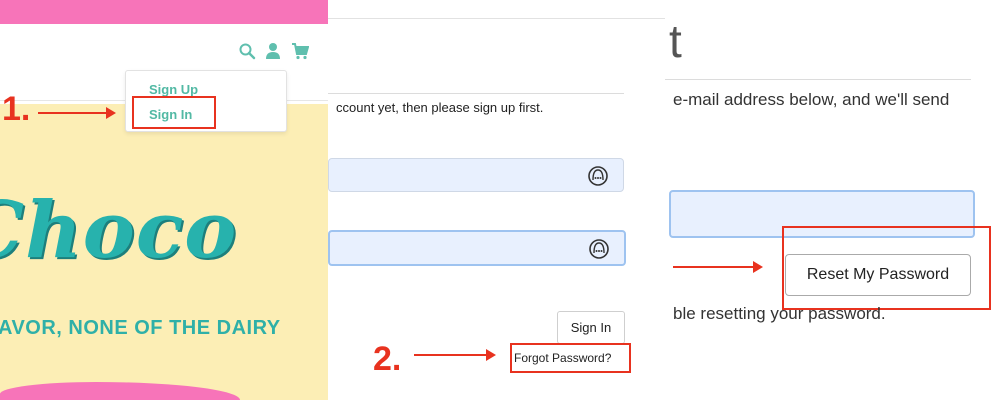 The width and height of the screenshot is (1000, 400). Describe the element at coordinates (173, 89) in the screenshot. I see `sign-up-link: Sign Up` at that location.